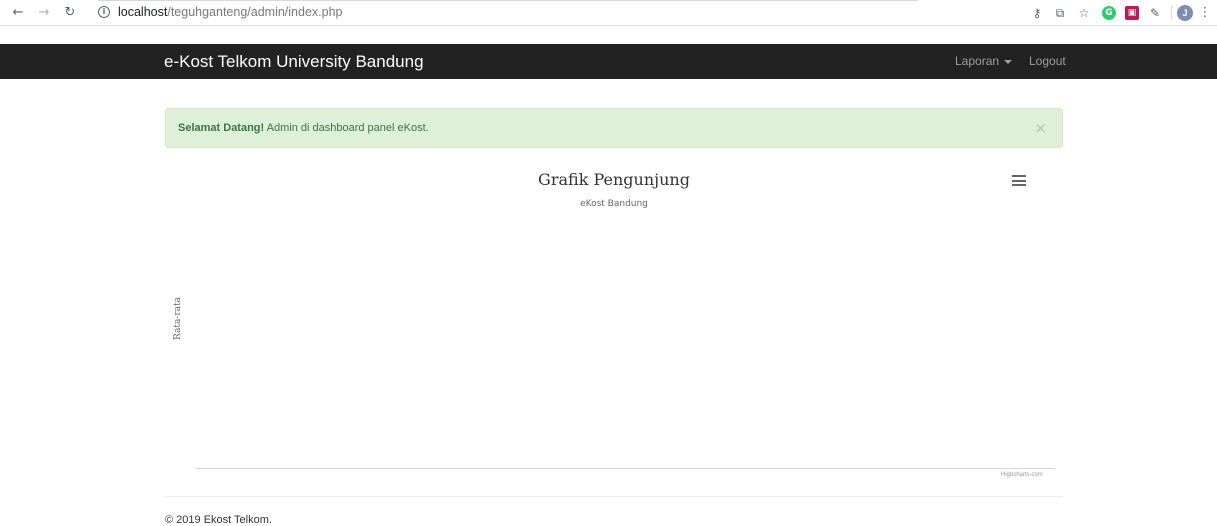 Image resolution: width=1217 pixels, height=526 pixels. I want to click on key-icon: ⚷, so click(1037, 13).